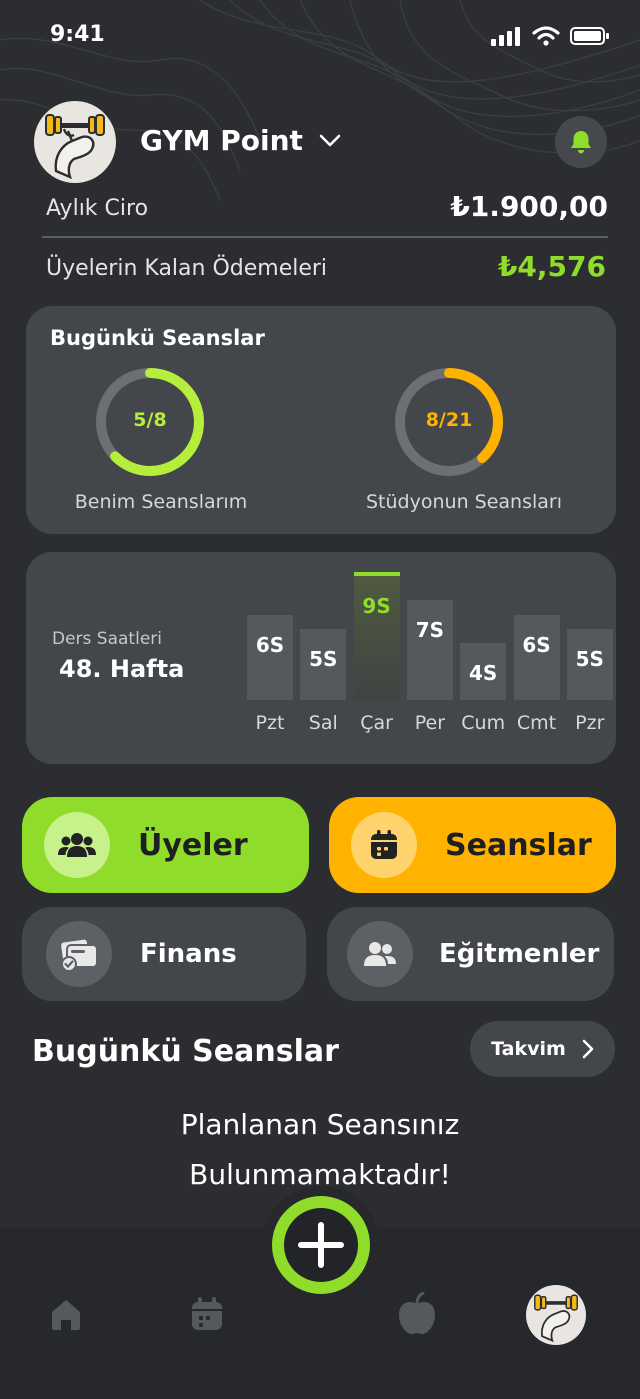 This screenshot has height=1399, width=640. I want to click on studio-sessions-count: 8/21, so click(449, 420).